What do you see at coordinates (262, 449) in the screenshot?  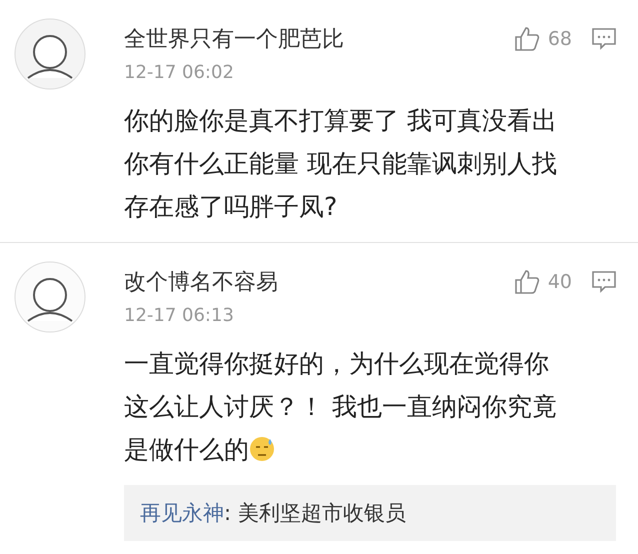 I see `sweat-emoji-icon` at bounding box center [262, 449].